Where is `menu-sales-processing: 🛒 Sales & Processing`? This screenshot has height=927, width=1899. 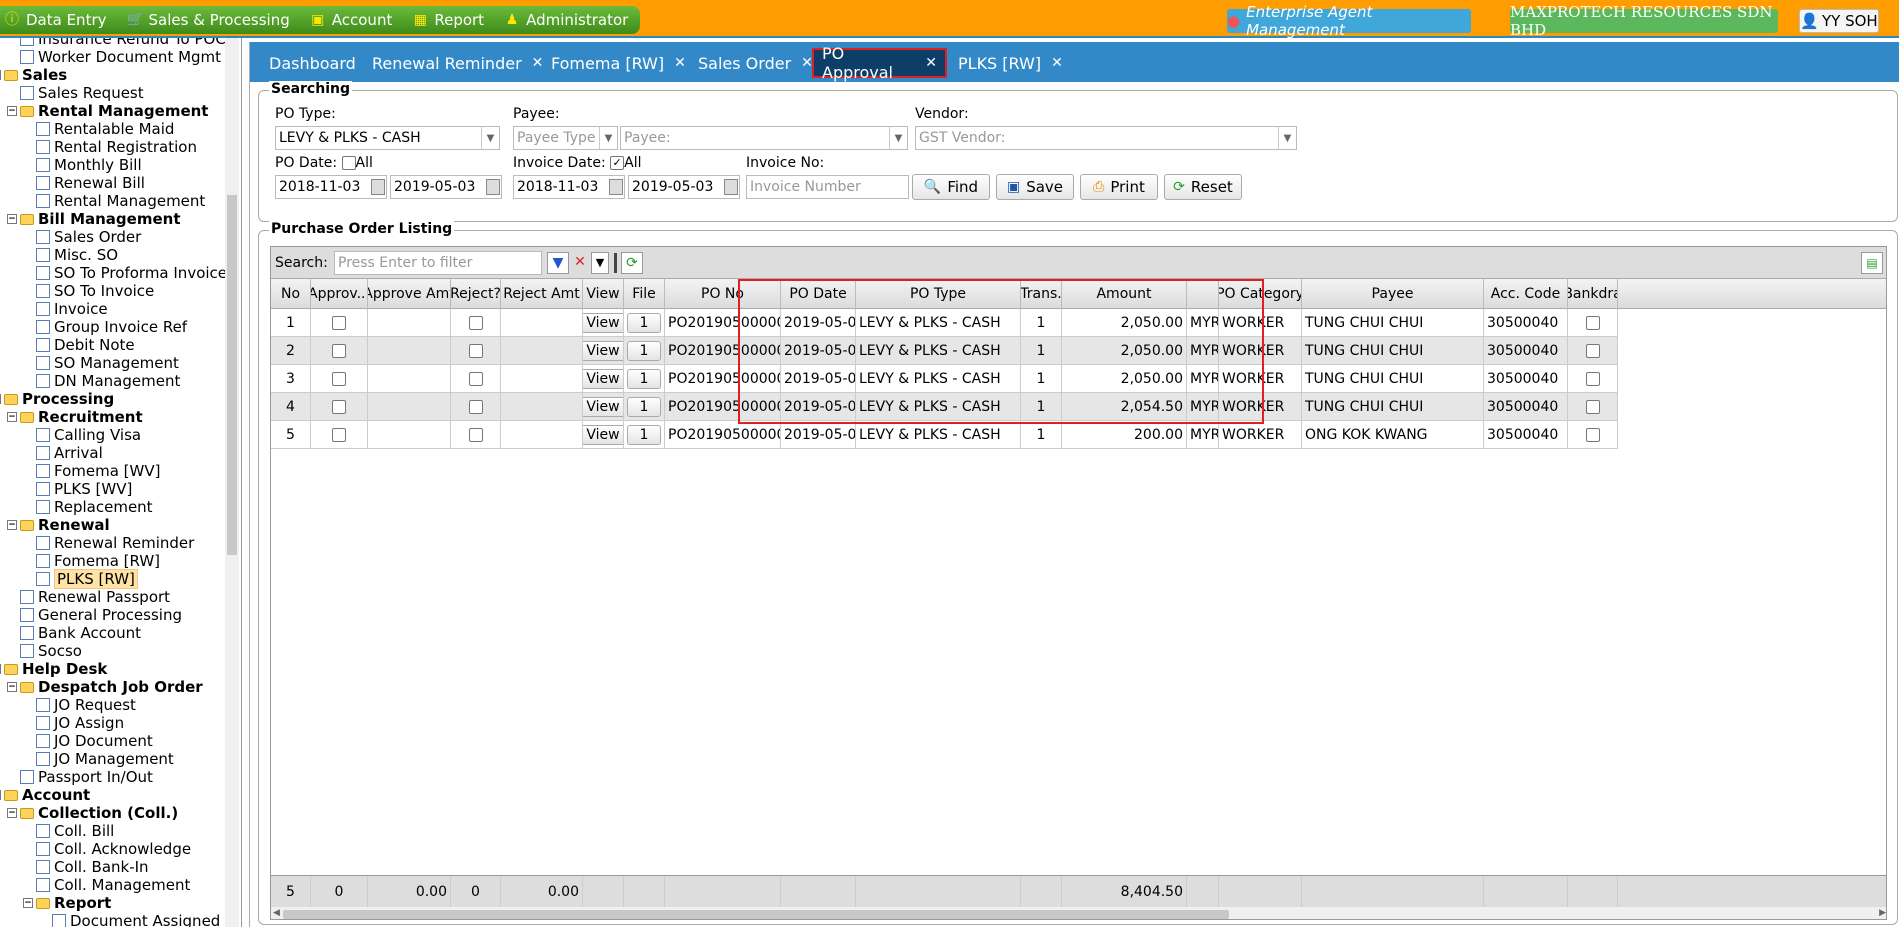 menu-sales-processing: 🛒 Sales & Processing is located at coordinates (208, 20).